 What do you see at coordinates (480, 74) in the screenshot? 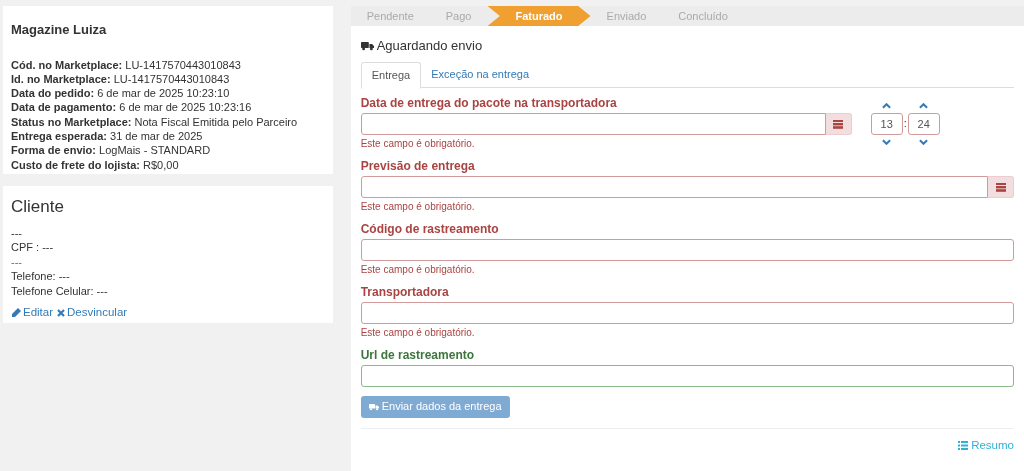
I see `tab: Exceção na entrega` at bounding box center [480, 74].